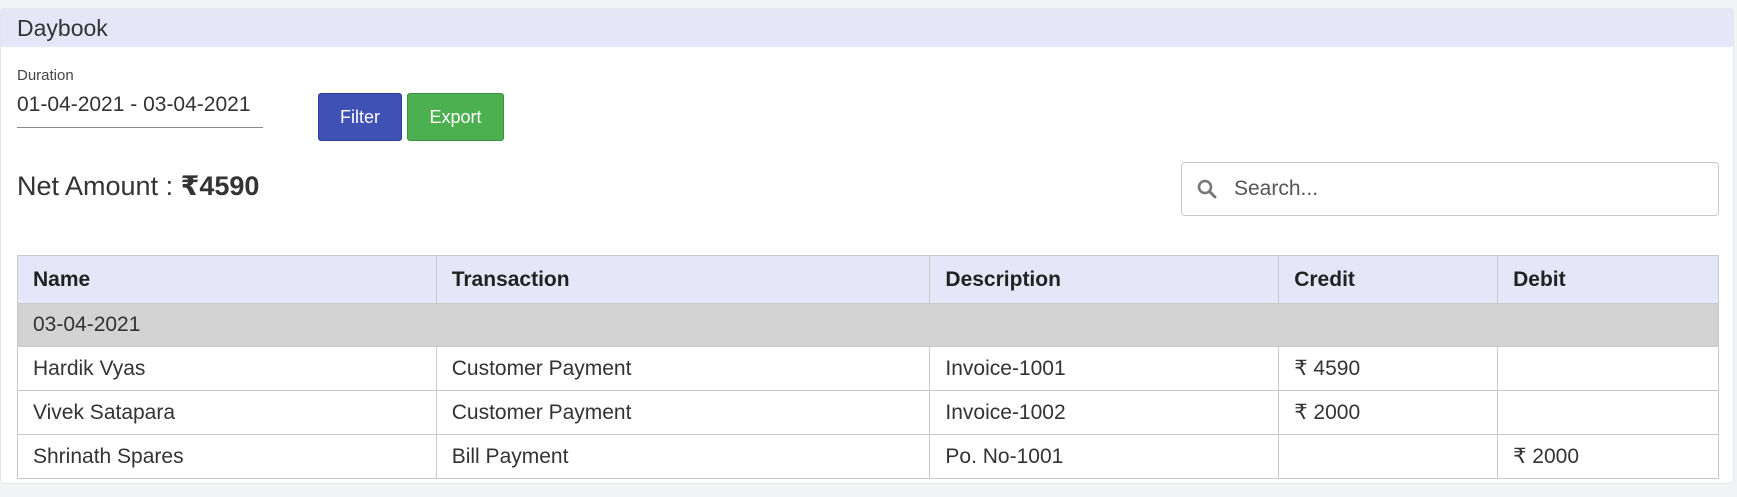  Describe the element at coordinates (227, 279) in the screenshot. I see `column-header-name: Name` at that location.